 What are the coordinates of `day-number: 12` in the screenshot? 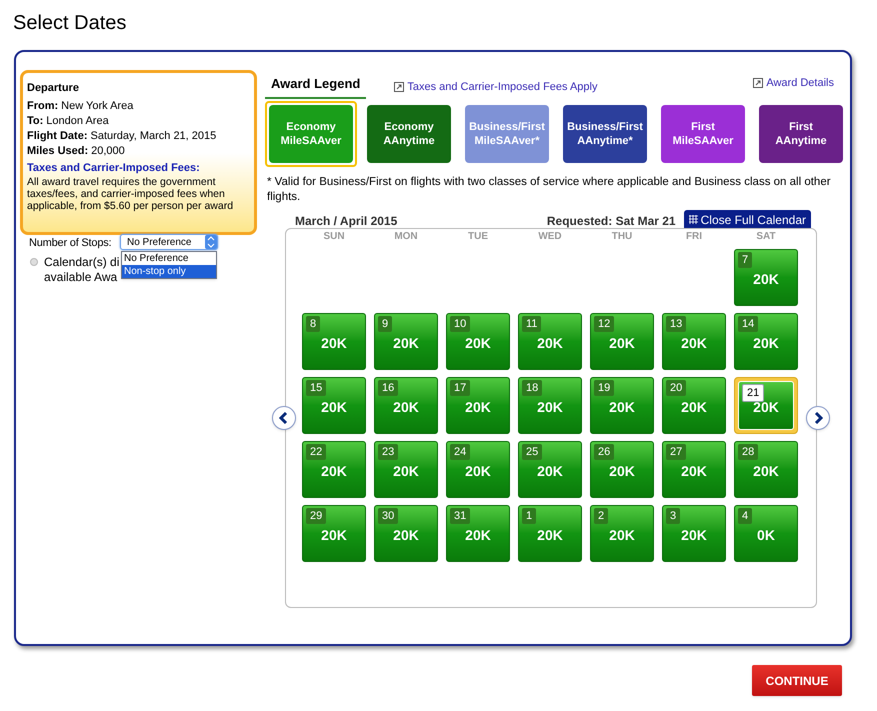 It's located at (604, 324).